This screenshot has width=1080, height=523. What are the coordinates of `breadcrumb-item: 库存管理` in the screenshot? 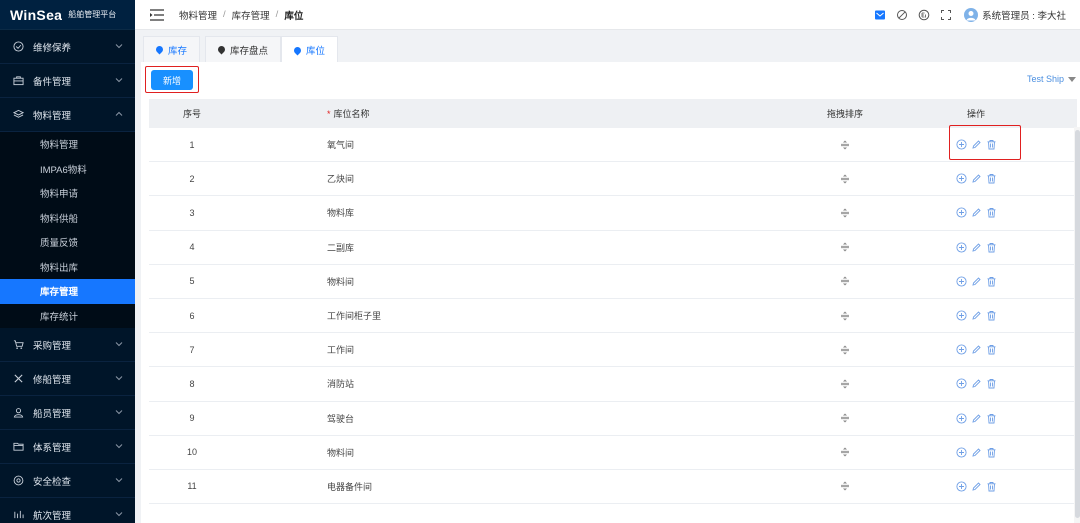 It's located at (251, 15).